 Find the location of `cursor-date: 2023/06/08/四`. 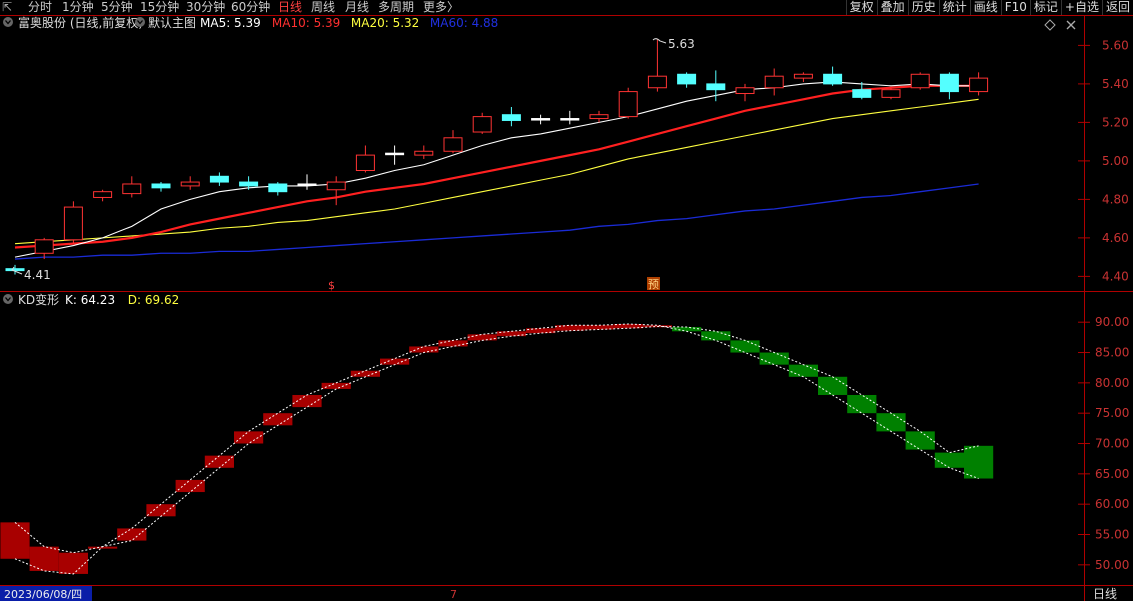

cursor-date: 2023/06/08/四 is located at coordinates (43, 594).